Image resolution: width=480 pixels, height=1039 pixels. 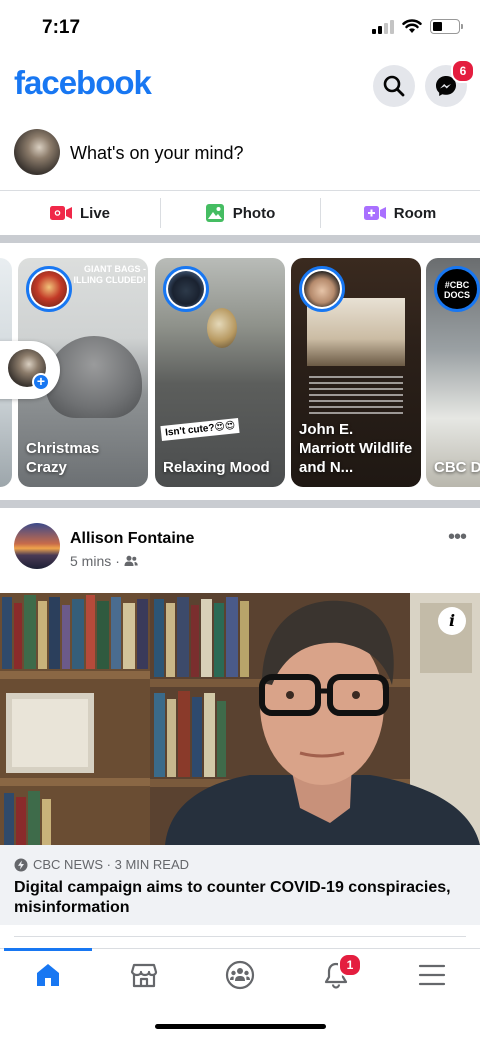 I want to click on story-avatar: #CBC DOCS, so click(x=457, y=289).